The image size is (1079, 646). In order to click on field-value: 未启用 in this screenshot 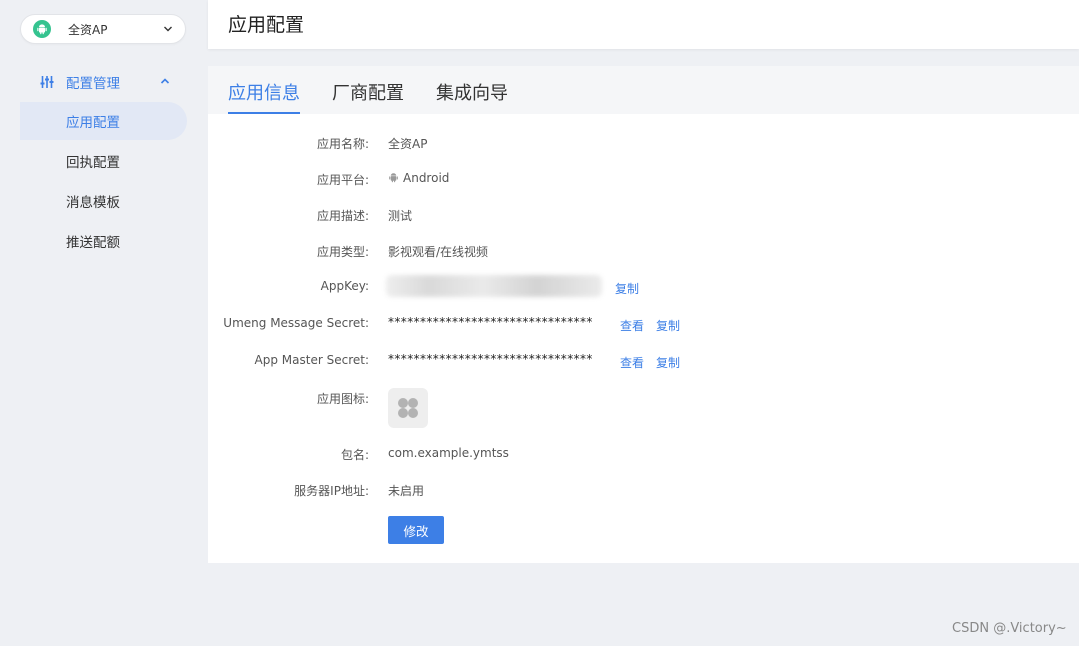, I will do `click(406, 491)`.